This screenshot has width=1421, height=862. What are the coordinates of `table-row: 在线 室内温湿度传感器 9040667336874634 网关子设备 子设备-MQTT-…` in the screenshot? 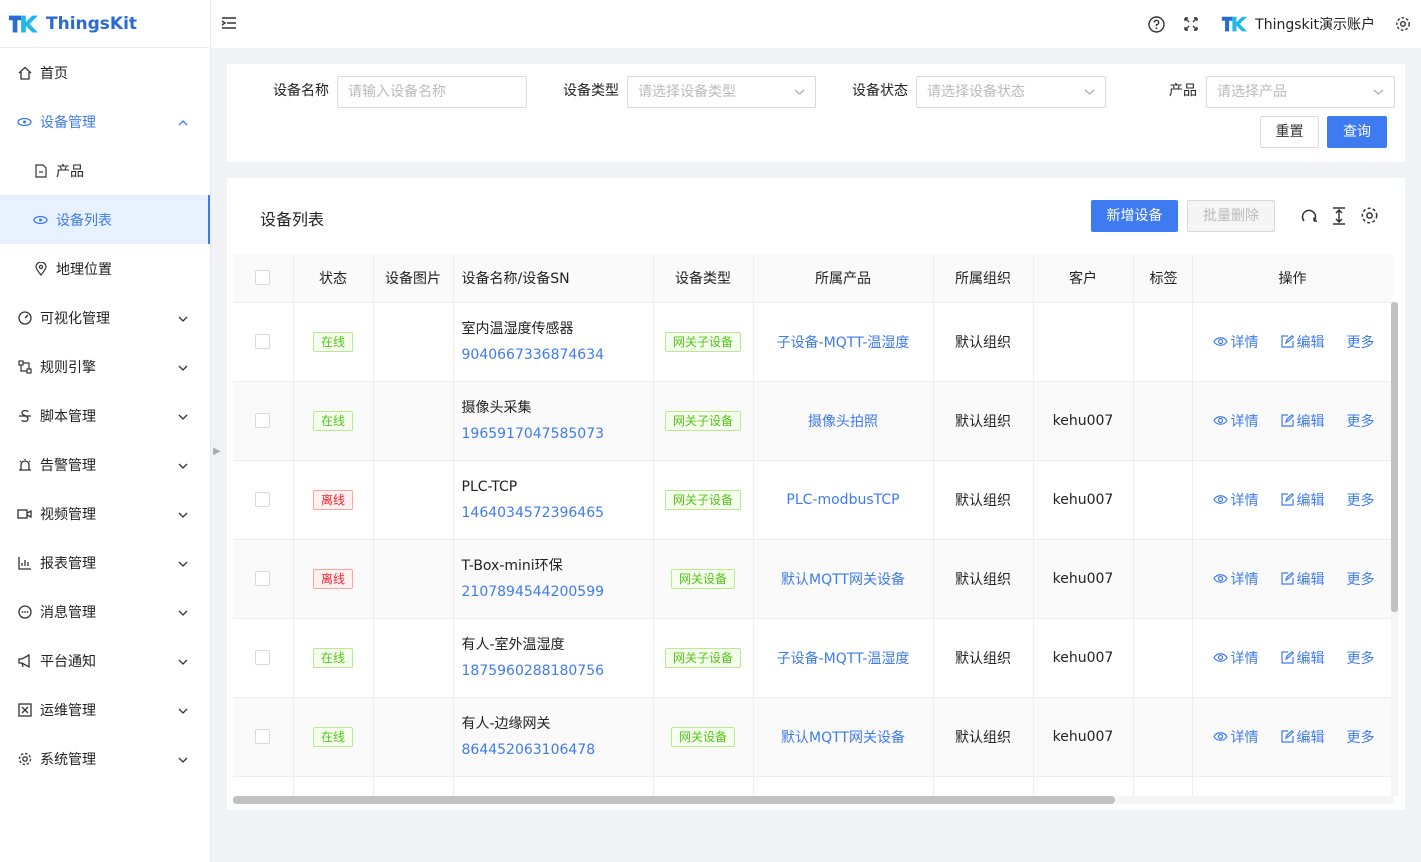 It's located at (813, 342).